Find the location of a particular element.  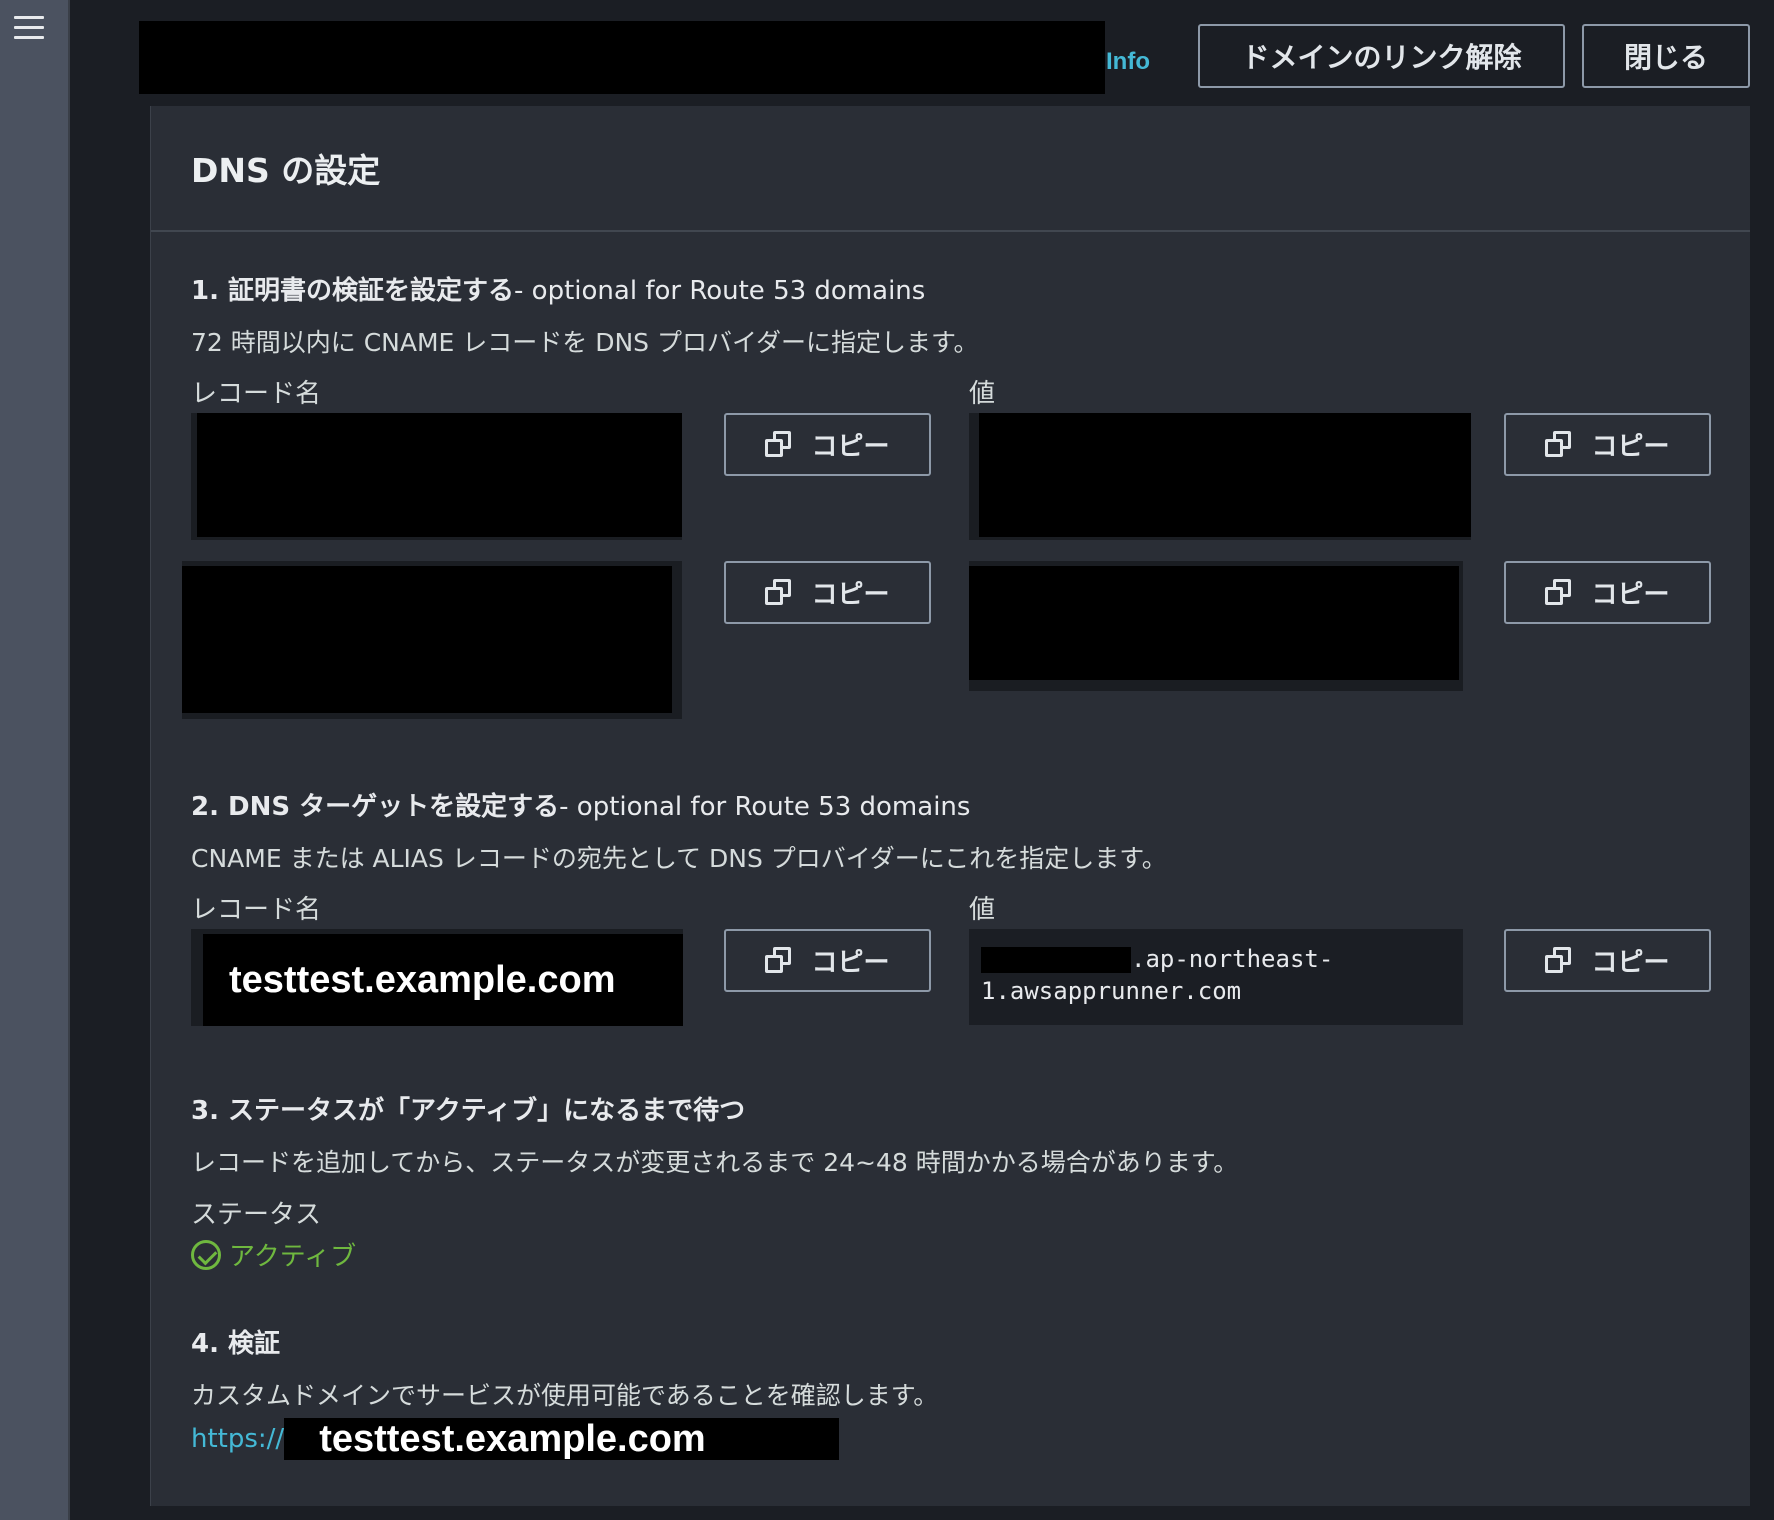

step2-title-rest: - optional for Route 53 domains is located at coordinates (765, 807).